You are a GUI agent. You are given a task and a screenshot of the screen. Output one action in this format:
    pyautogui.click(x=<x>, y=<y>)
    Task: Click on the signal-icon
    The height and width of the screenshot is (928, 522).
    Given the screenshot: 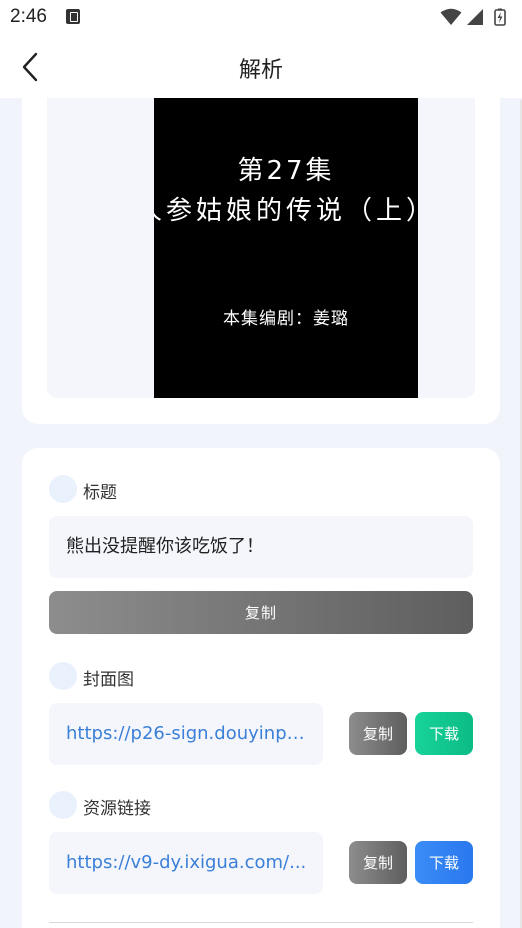 What is the action you would take?
    pyautogui.click(x=475, y=17)
    